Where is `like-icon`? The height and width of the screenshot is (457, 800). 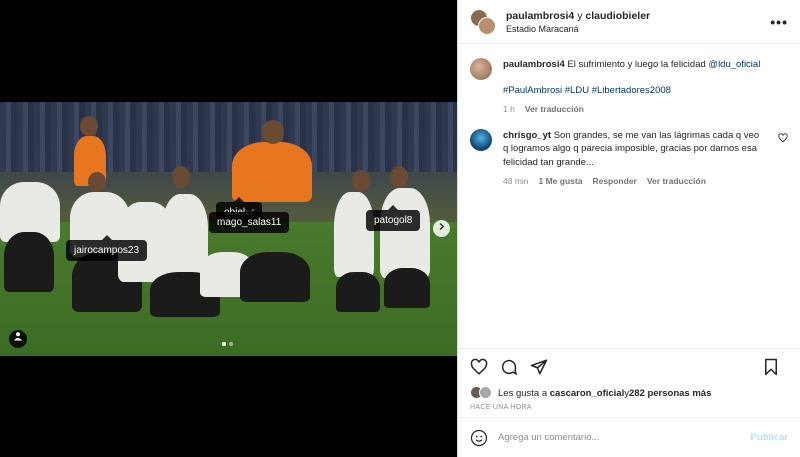
like-icon is located at coordinates (479, 367).